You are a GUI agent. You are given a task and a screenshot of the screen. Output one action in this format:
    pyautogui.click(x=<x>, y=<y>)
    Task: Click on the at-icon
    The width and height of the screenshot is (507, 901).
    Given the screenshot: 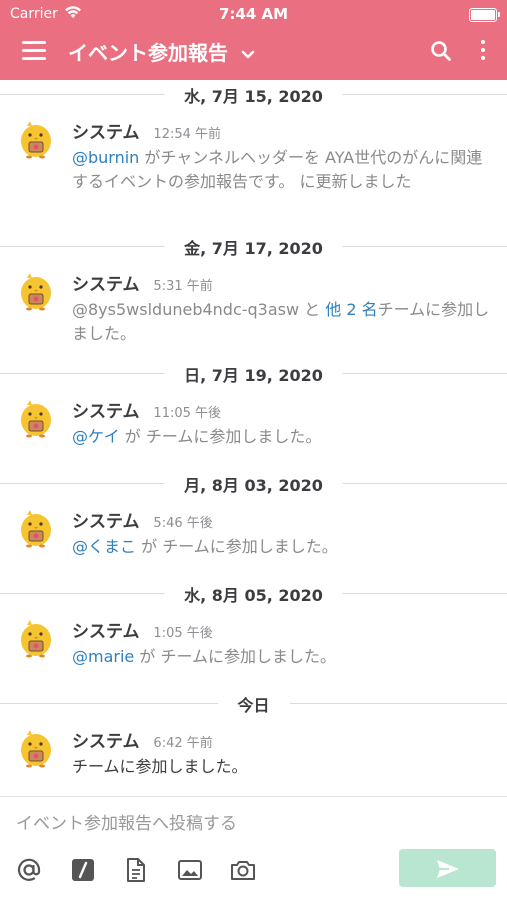 What is the action you would take?
    pyautogui.click(x=29, y=870)
    